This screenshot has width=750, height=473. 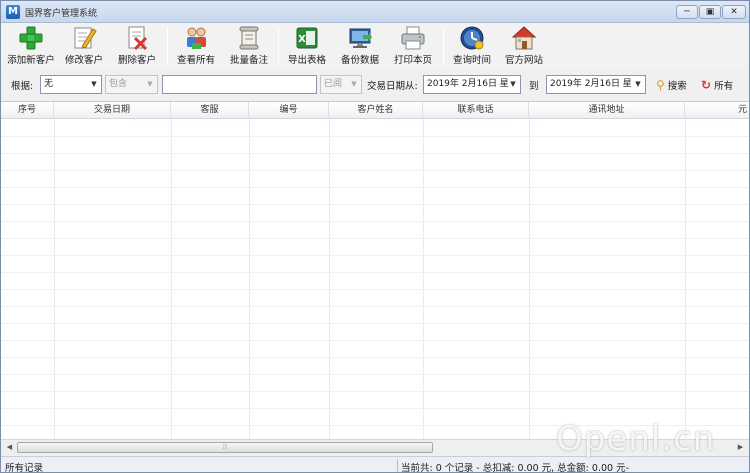 I want to click on show-all-button: ↻ 所有, so click(x=717, y=85).